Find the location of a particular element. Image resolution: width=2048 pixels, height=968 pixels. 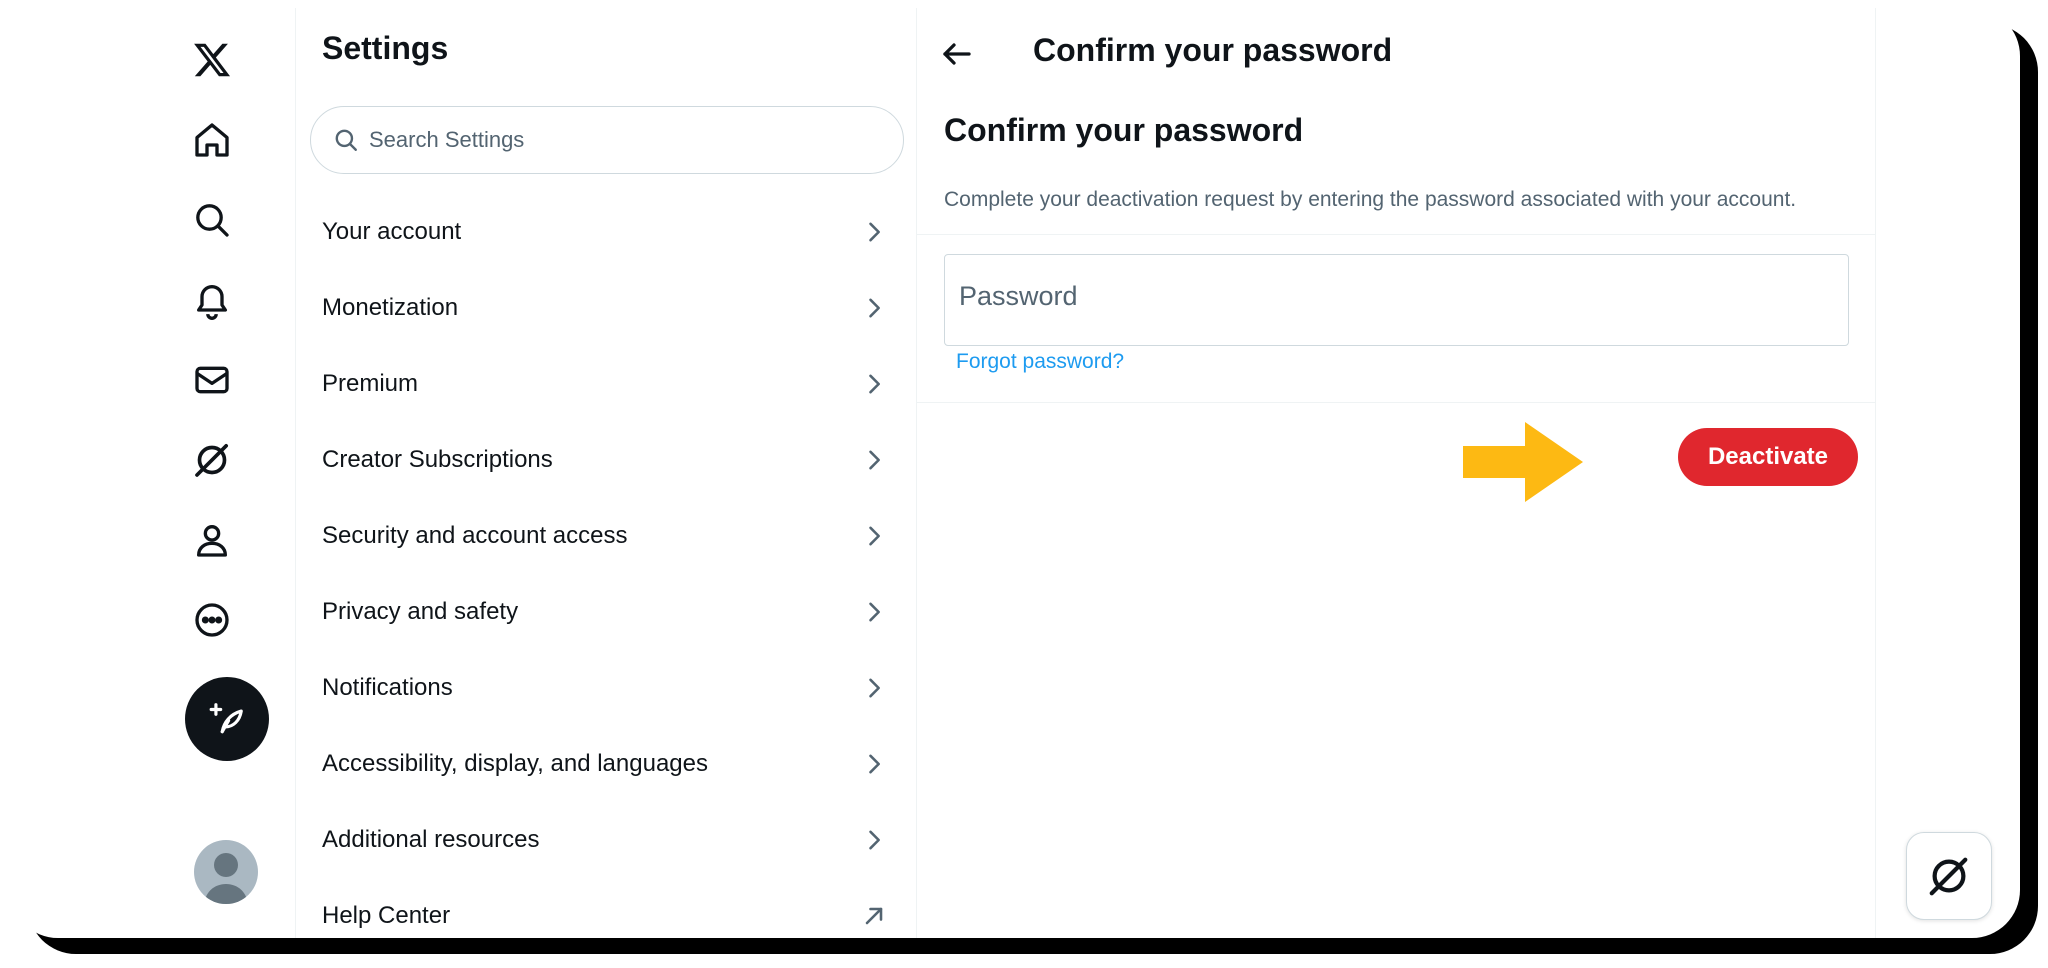

home-icon is located at coordinates (212, 140).